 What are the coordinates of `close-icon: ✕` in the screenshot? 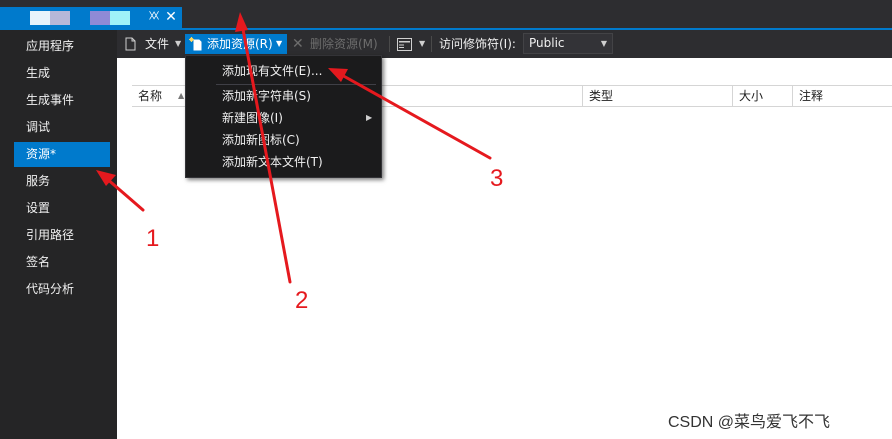 It's located at (171, 17).